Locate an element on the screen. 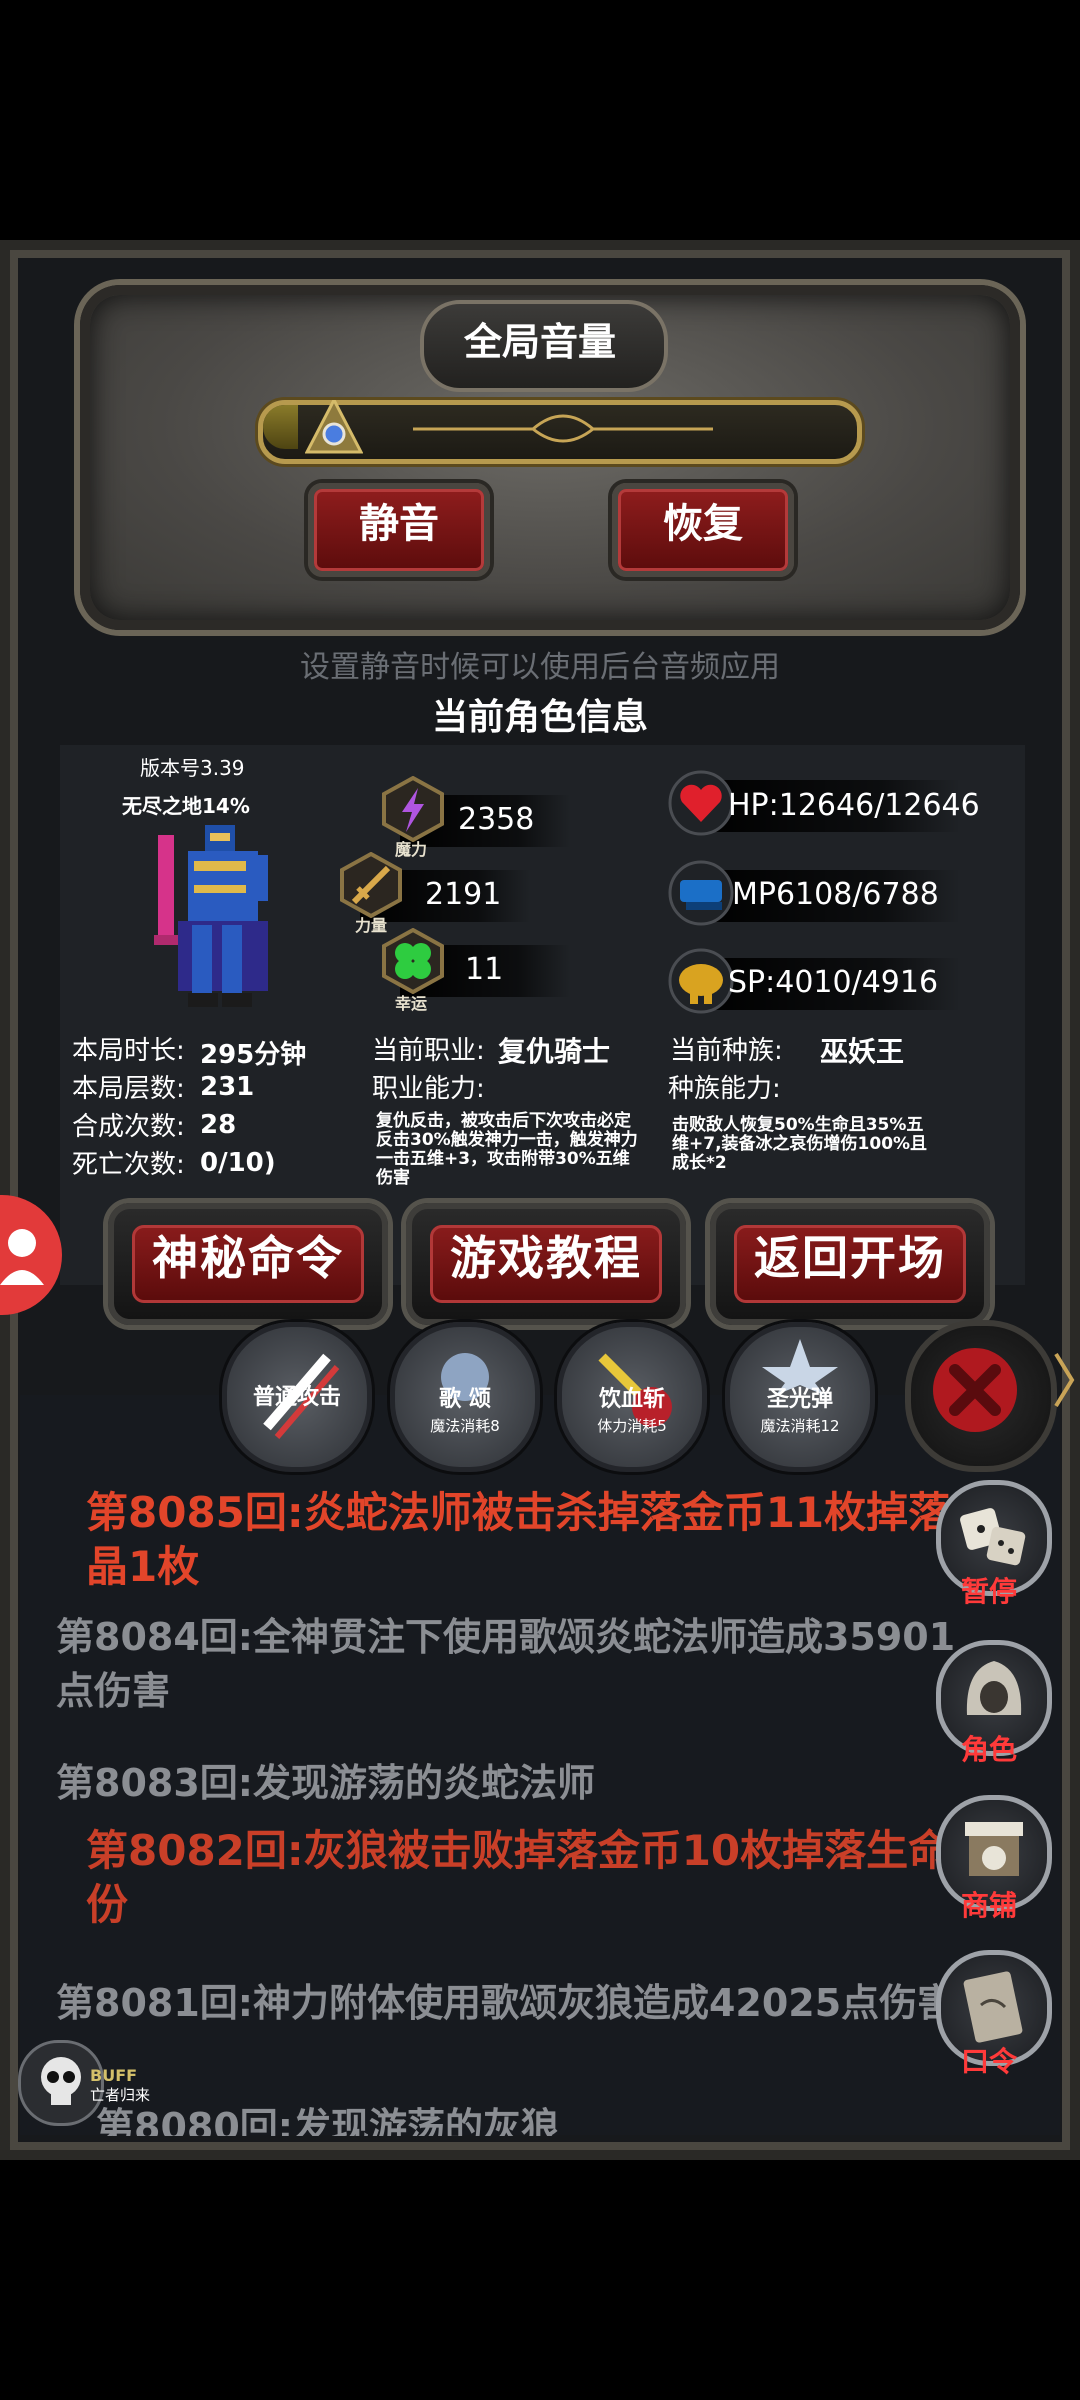  mana-book-icon is located at coordinates (701, 893).